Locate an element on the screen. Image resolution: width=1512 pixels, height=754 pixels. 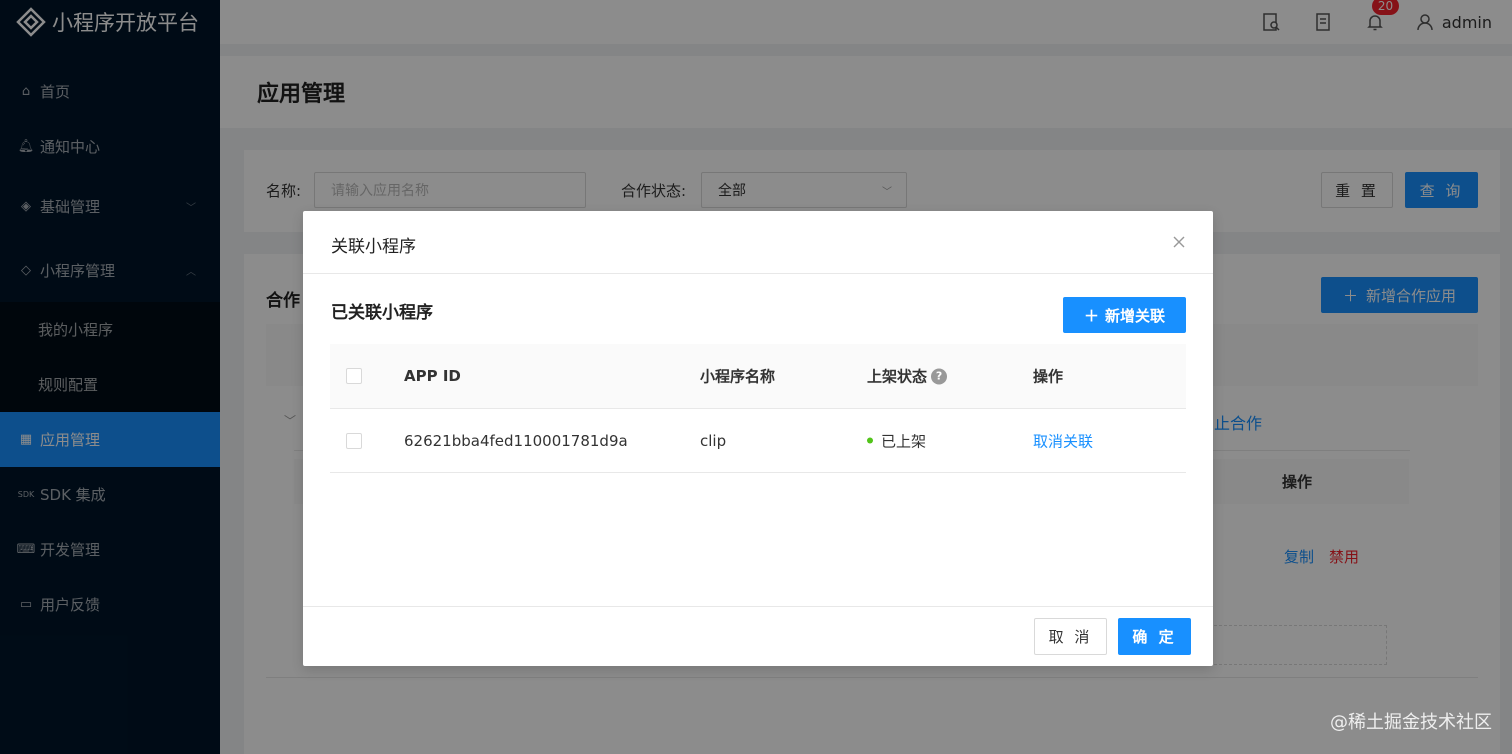
unlink-action: 取消关联 is located at coordinates (1063, 440).